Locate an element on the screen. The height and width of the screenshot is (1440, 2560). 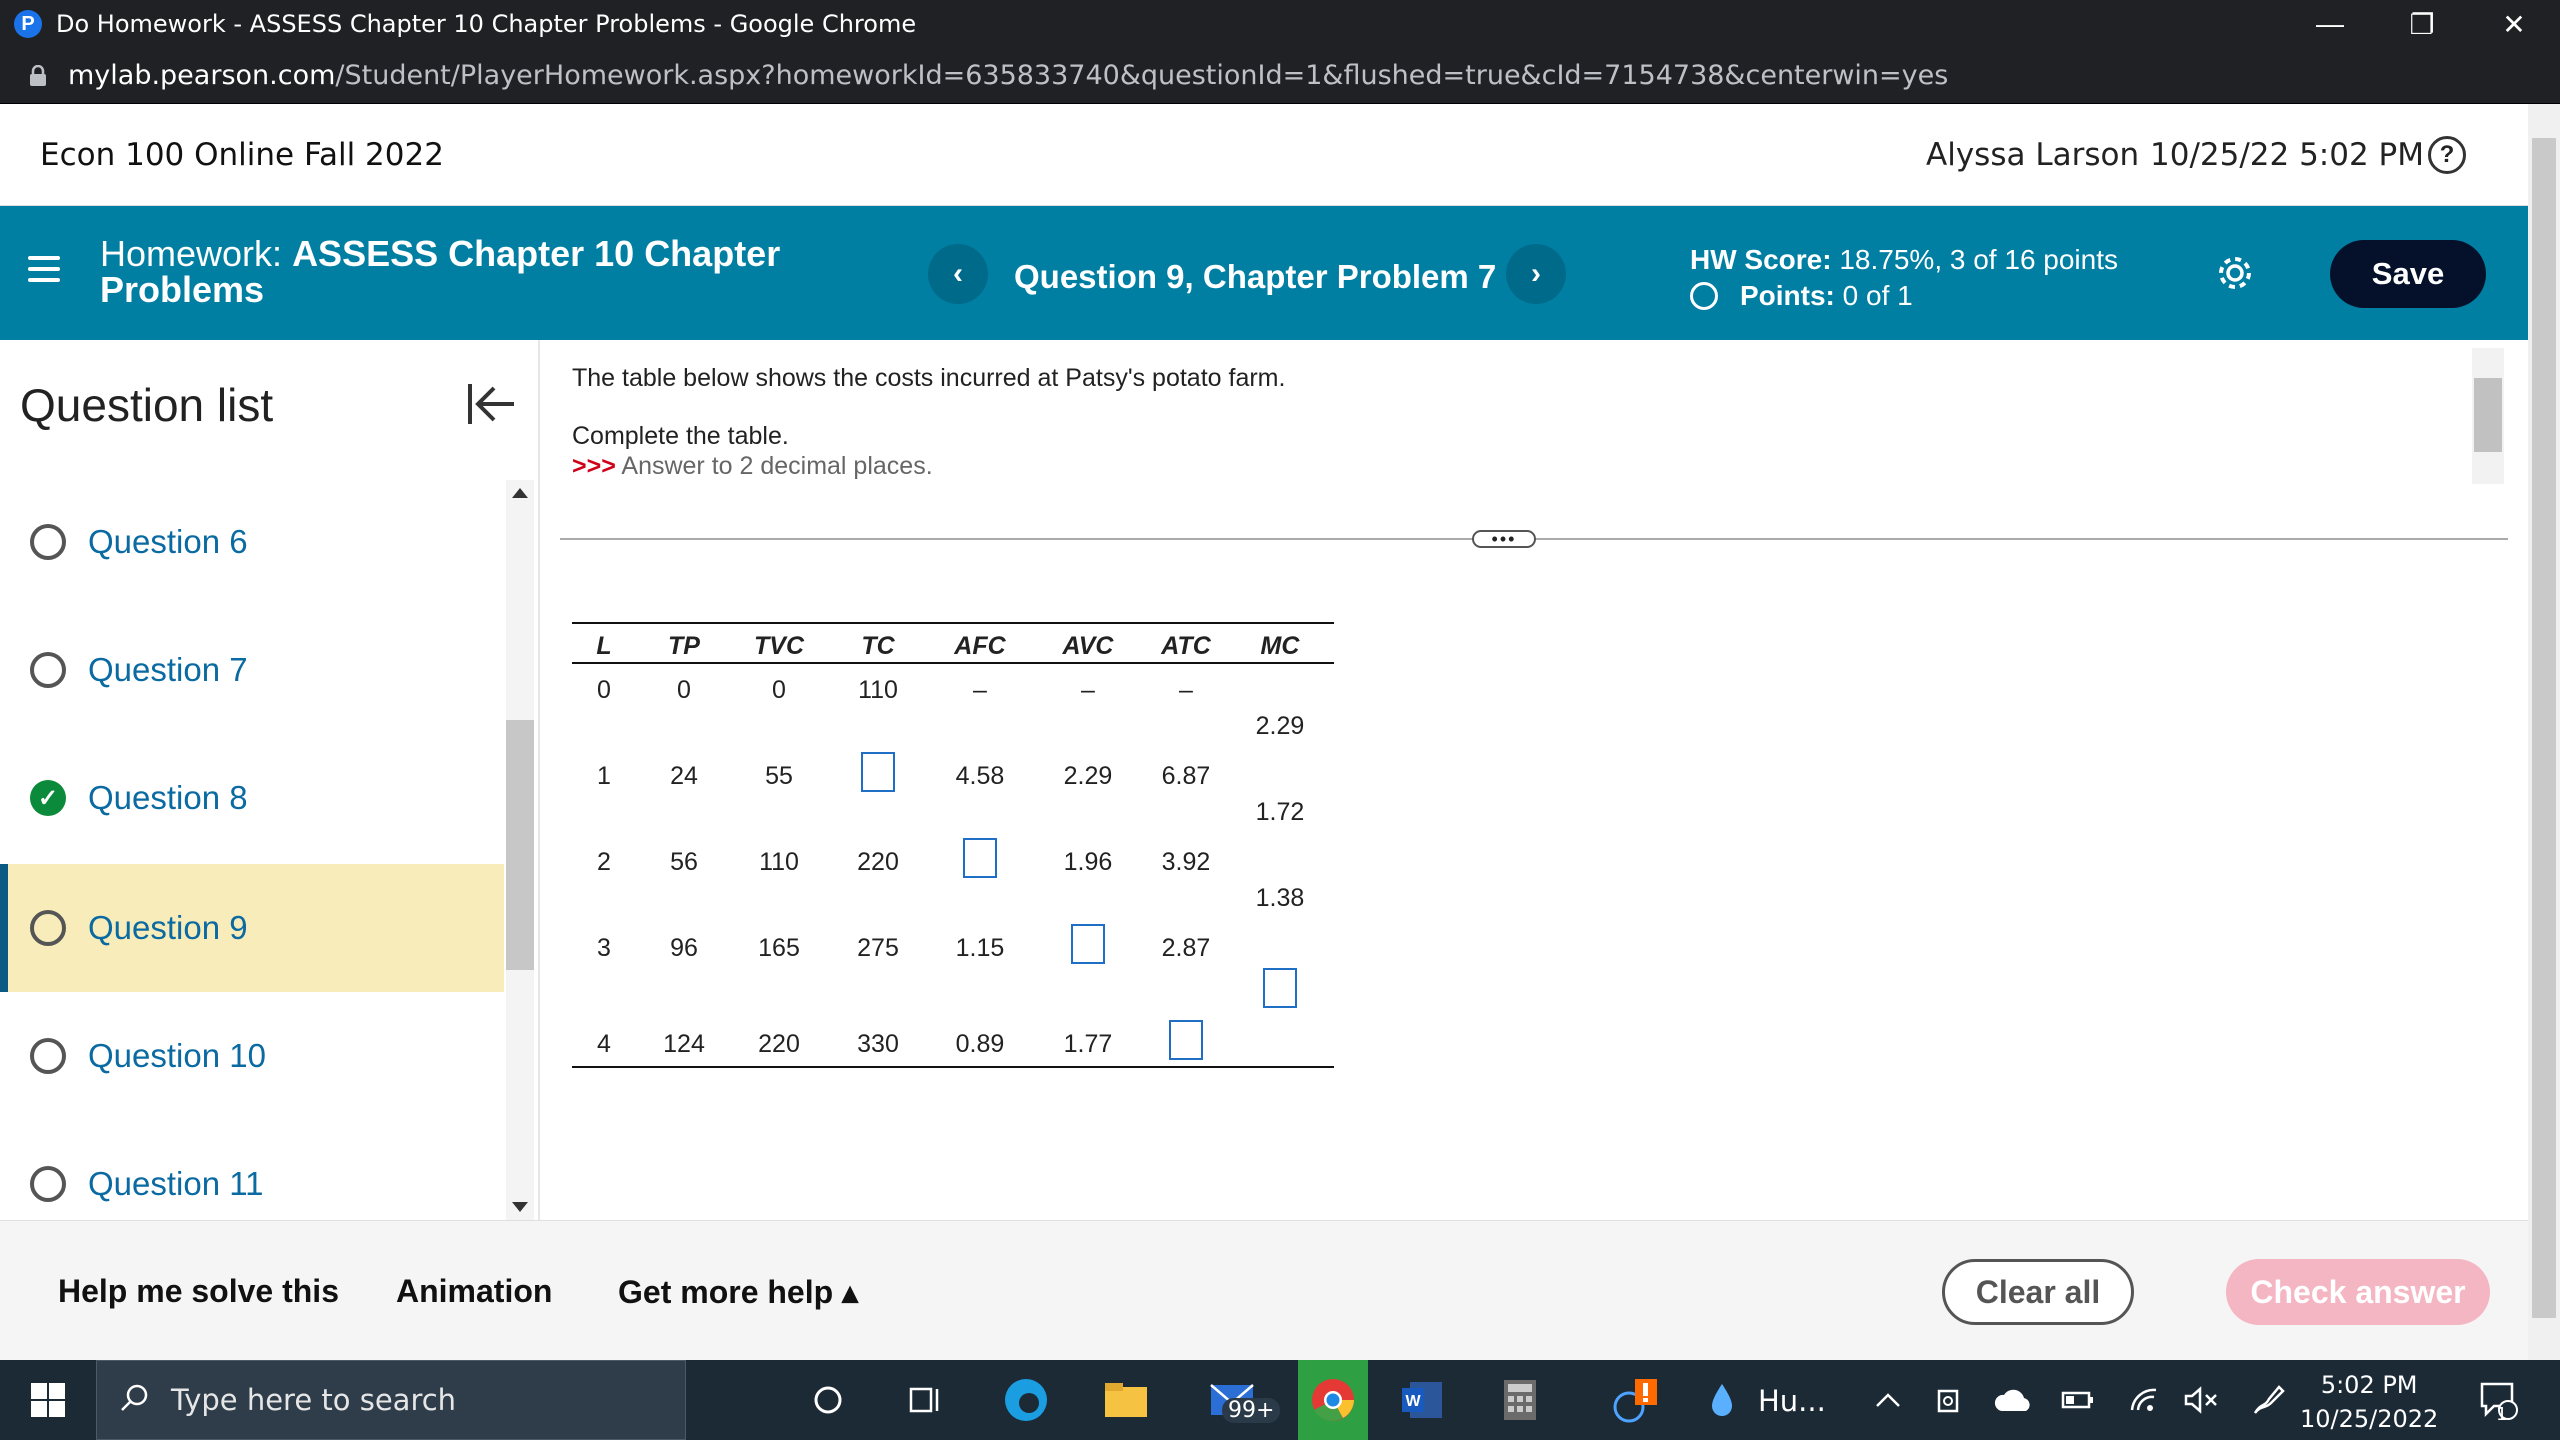
afc-answer-input is located at coordinates (980, 858).